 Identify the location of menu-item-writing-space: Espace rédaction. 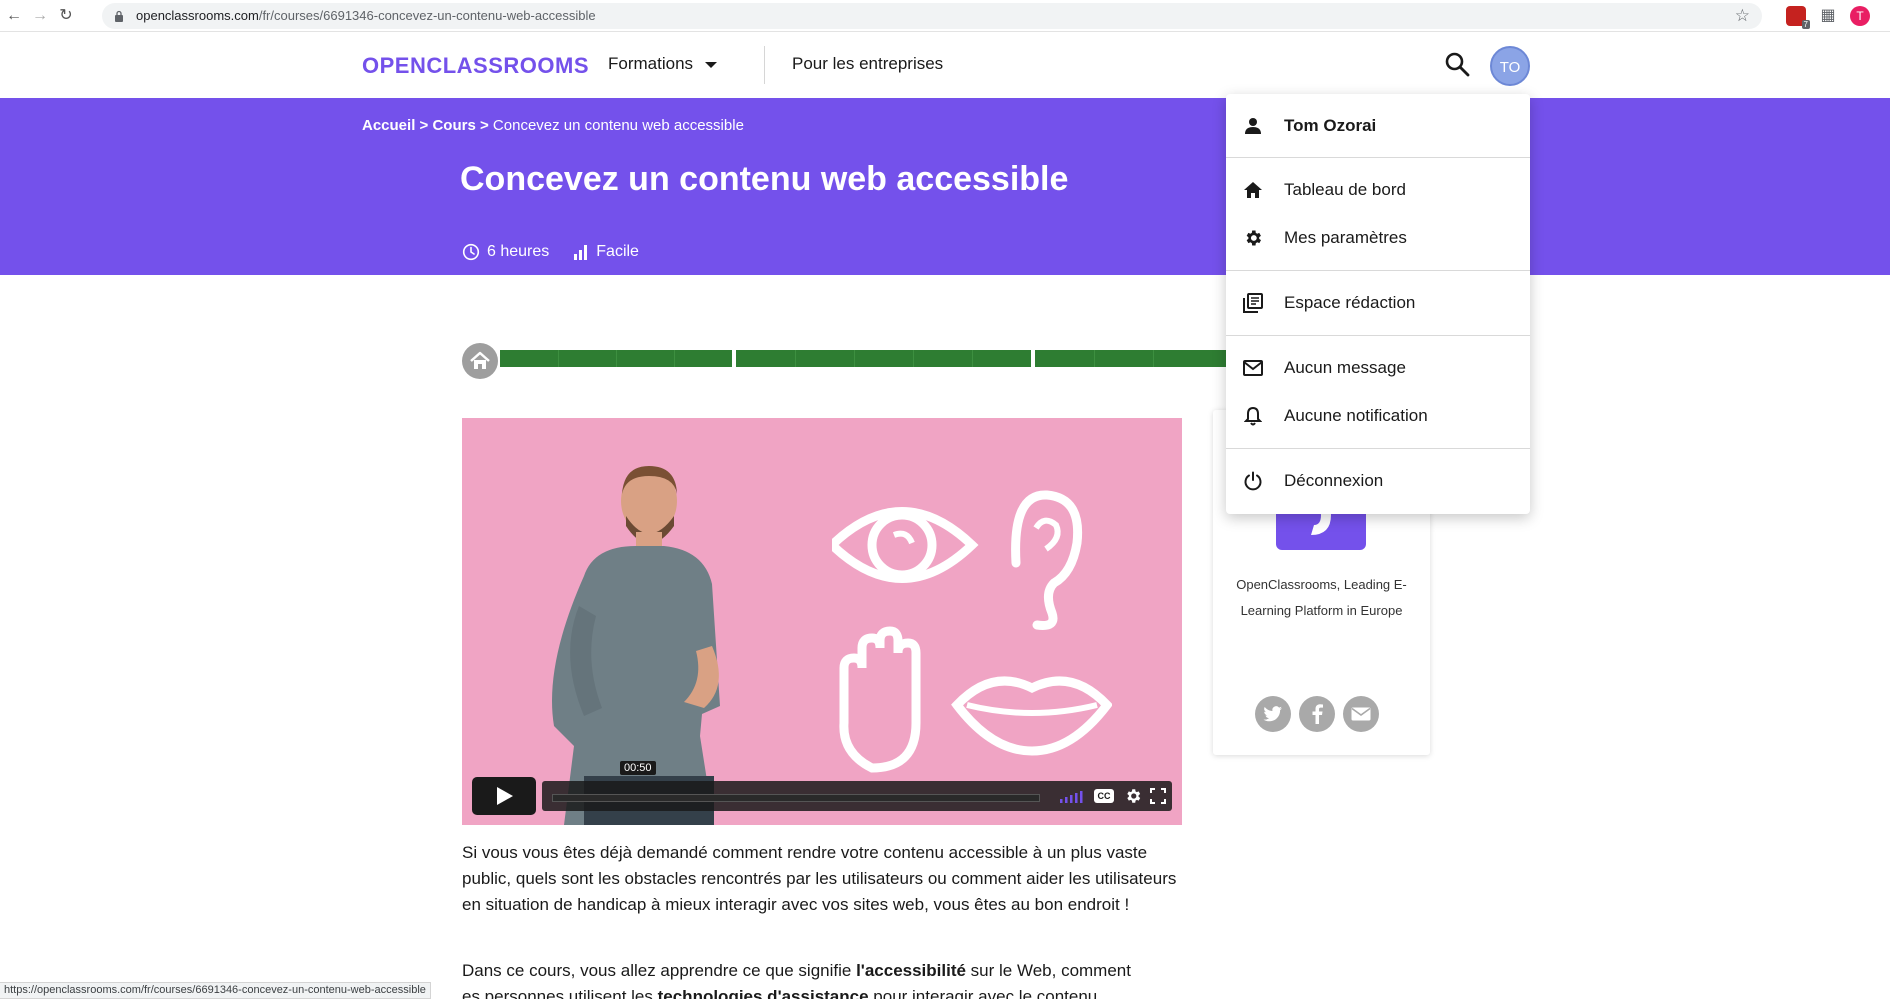
(1378, 303).